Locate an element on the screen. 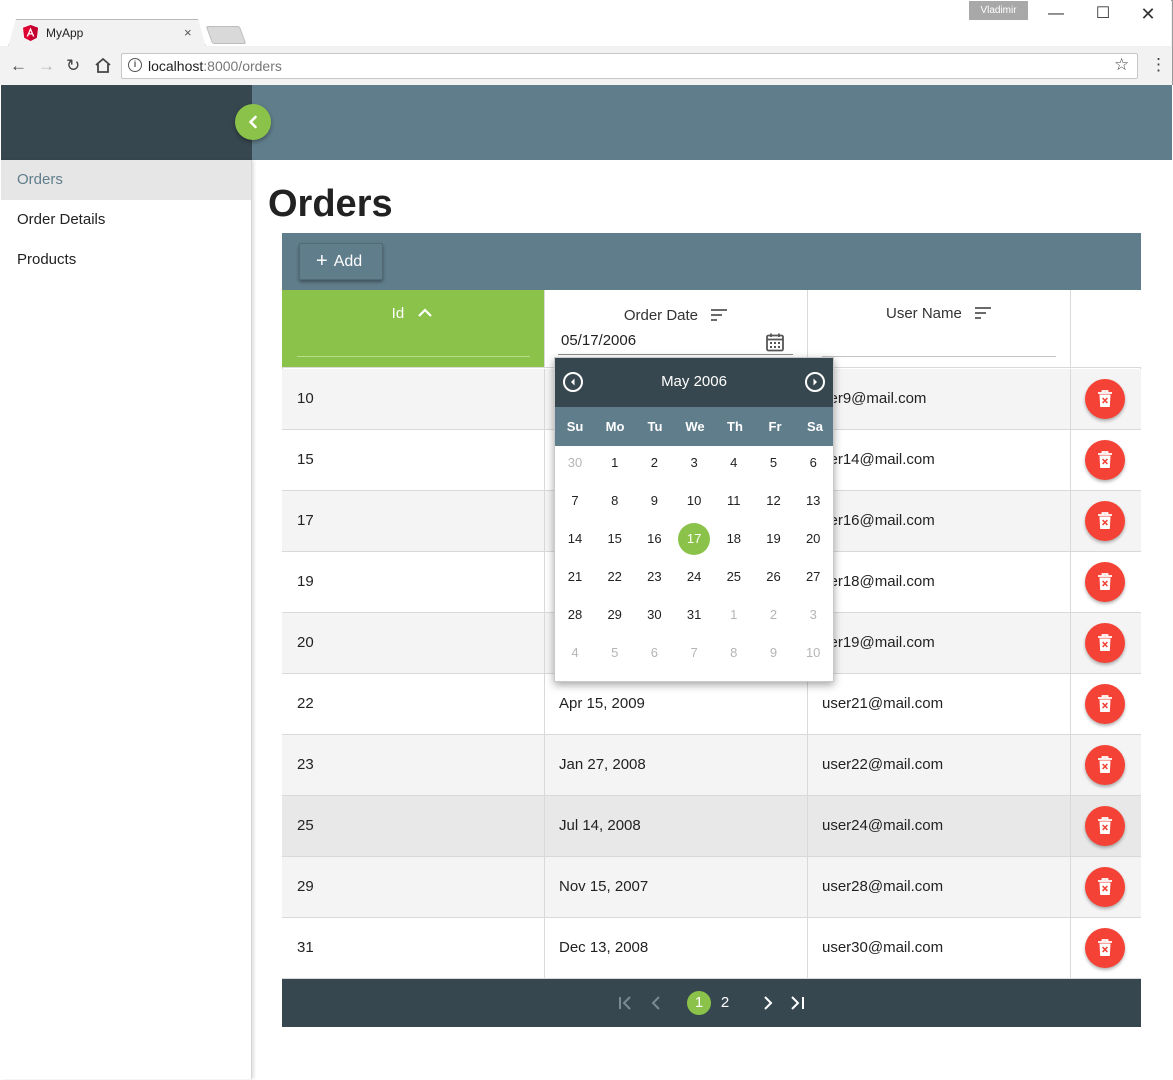 This screenshot has height=1080, width=1173. calendar-day: 27 is located at coordinates (813, 577).